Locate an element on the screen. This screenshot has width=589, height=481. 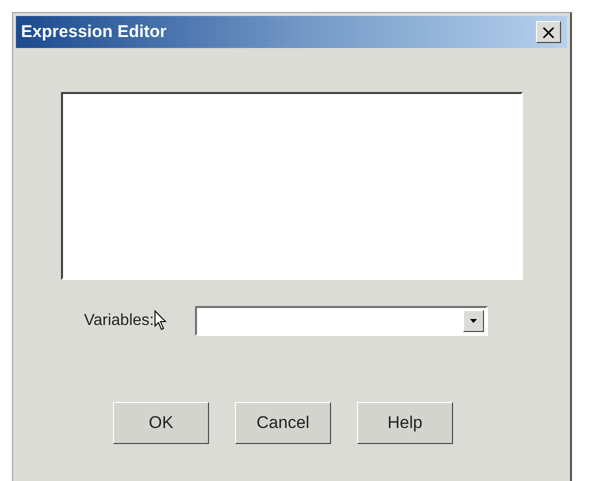
dialog-button: Cancel is located at coordinates (283, 423).